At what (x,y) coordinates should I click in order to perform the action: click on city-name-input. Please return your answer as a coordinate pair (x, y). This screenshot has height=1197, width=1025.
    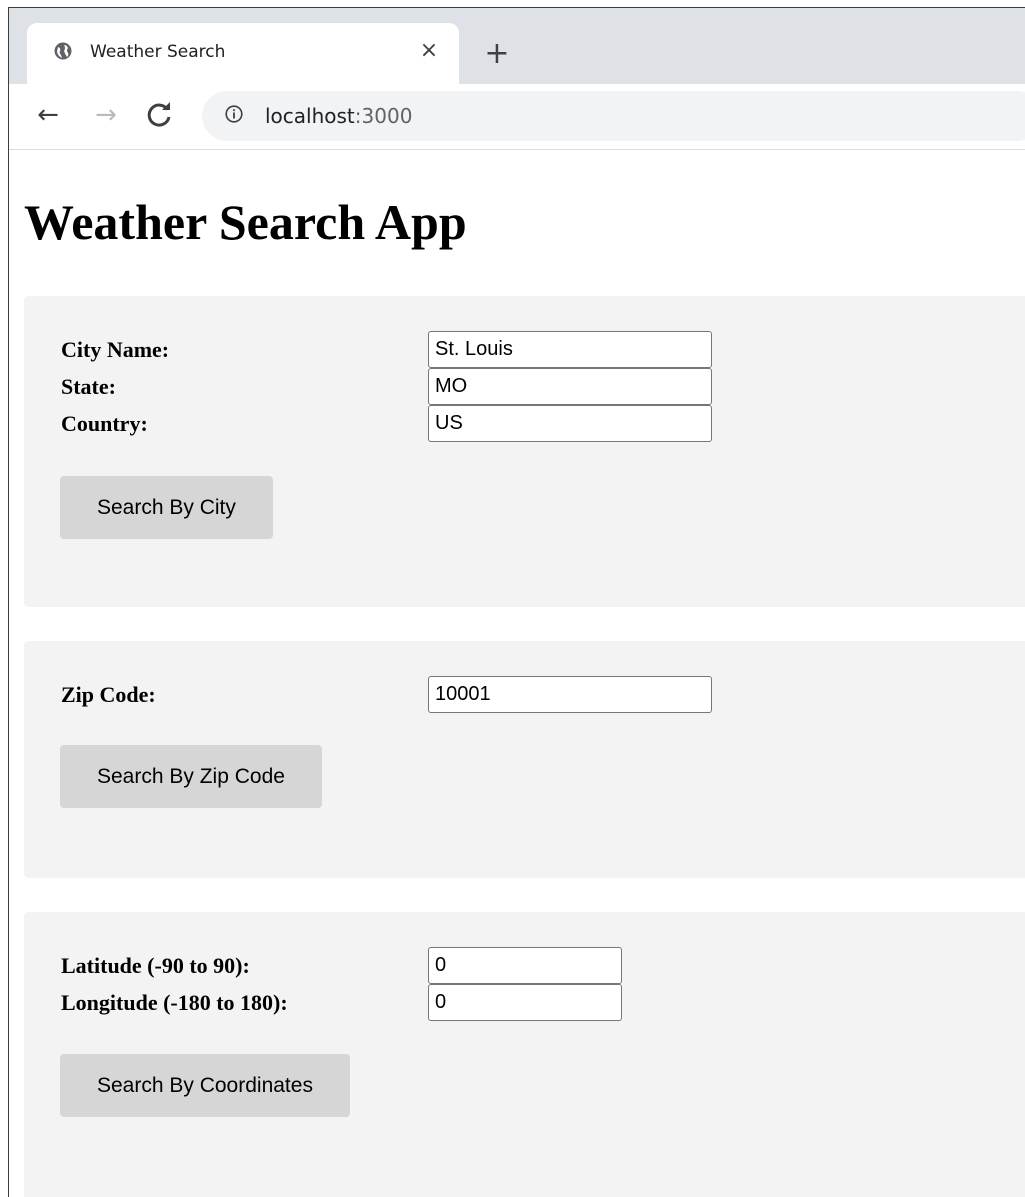
    Looking at the image, I should click on (570, 349).